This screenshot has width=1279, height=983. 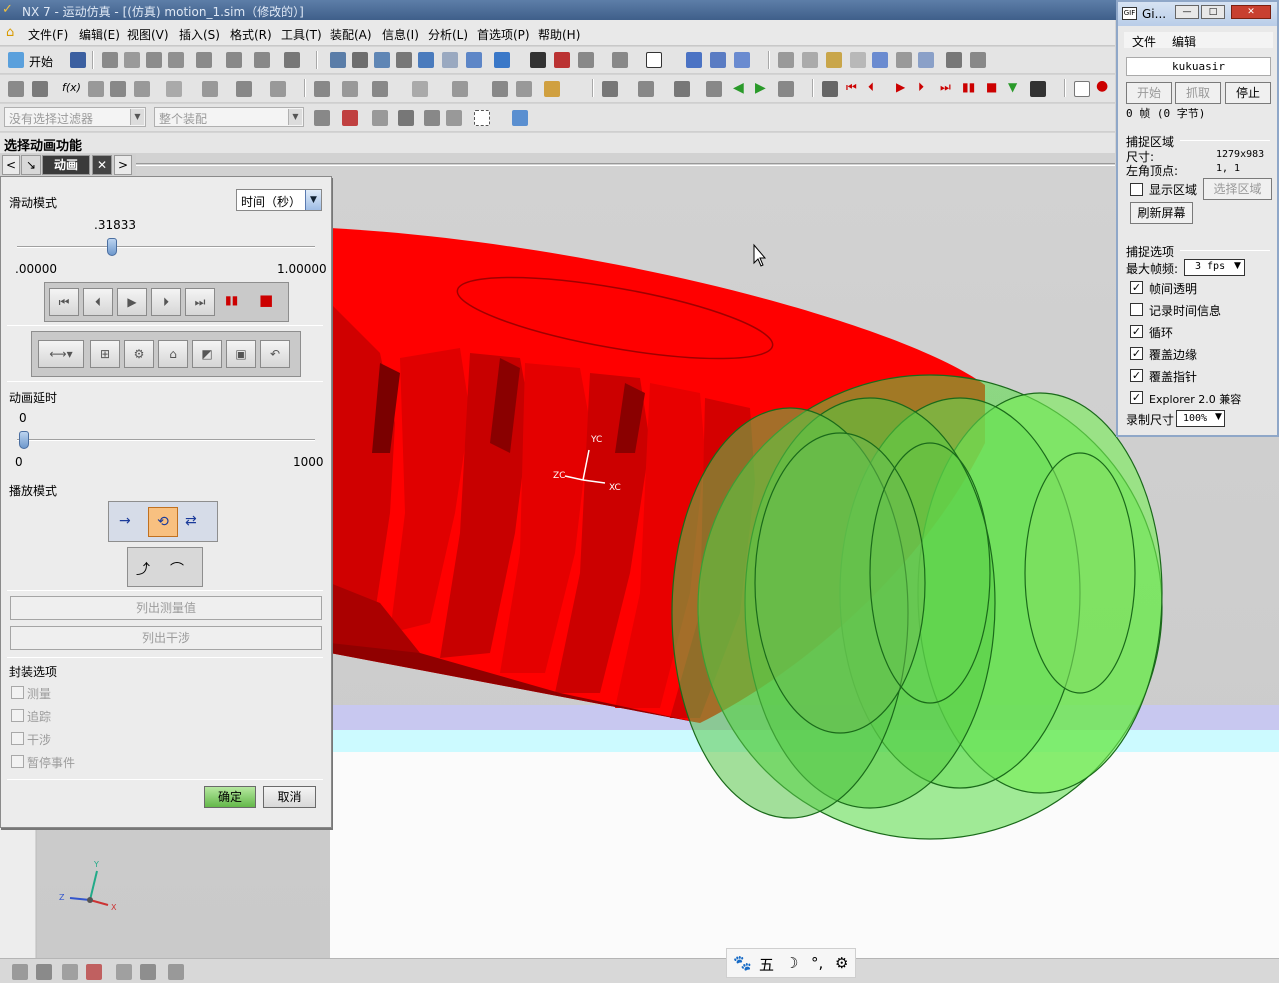 I want to click on close-button: ✕, so click(x=1251, y=12).